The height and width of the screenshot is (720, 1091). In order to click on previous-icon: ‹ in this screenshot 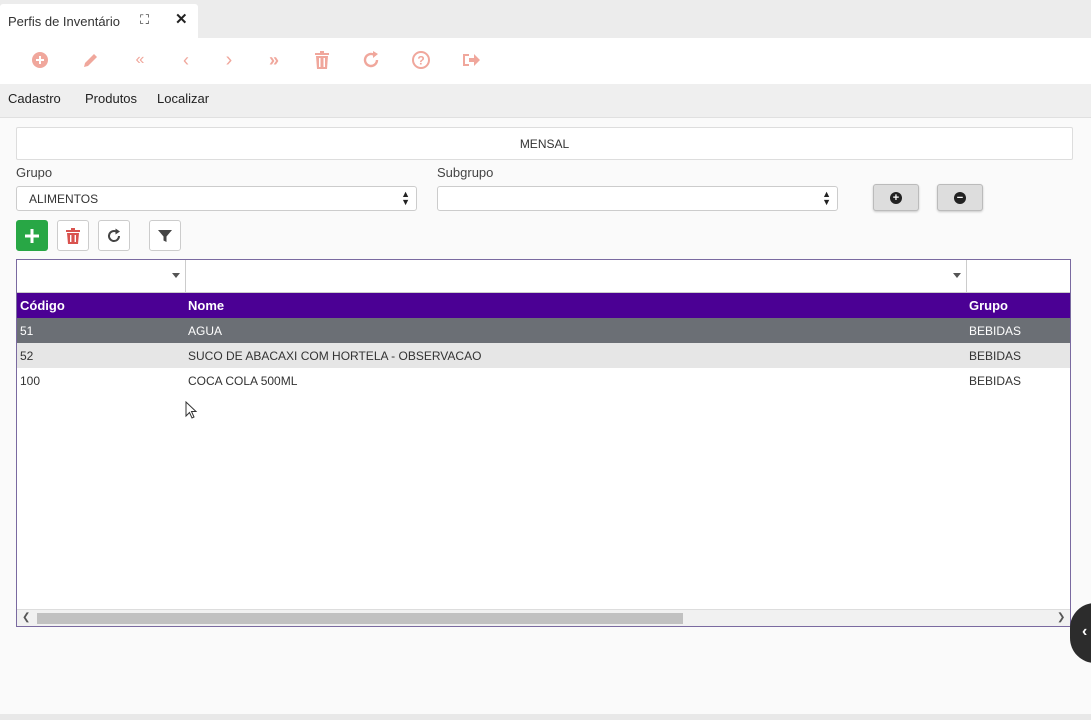, I will do `click(186, 60)`.